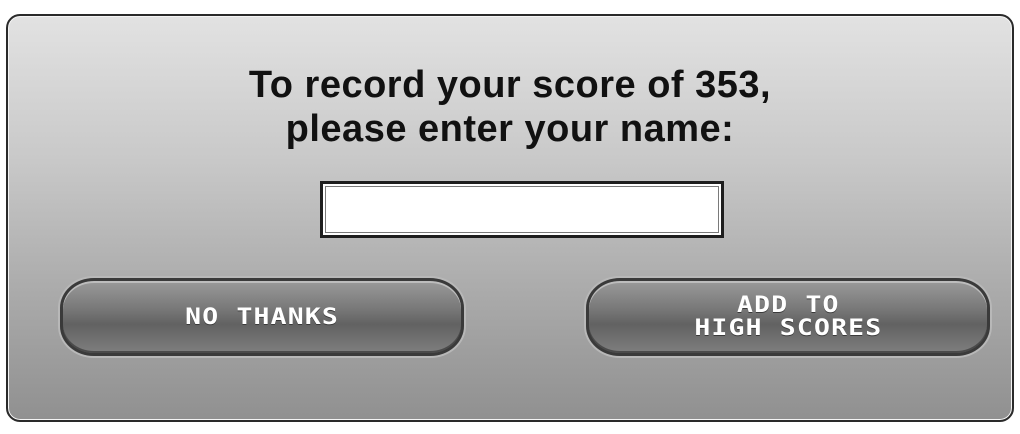 This screenshot has width=1020, height=434. I want to click on add-to-high-scores-button: ADD TO HIGH SCORES, so click(788, 317).